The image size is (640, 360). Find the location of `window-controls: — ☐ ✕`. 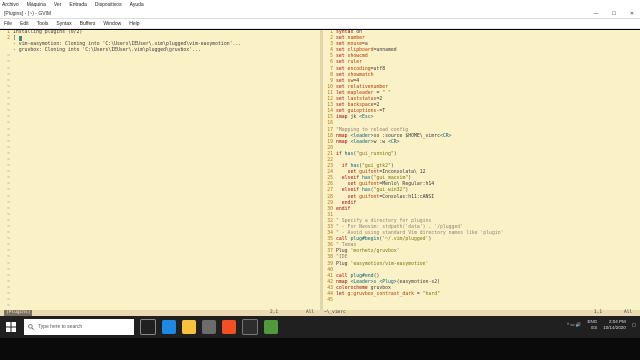

window-controls: — ☐ ✕ is located at coordinates (614, 14).